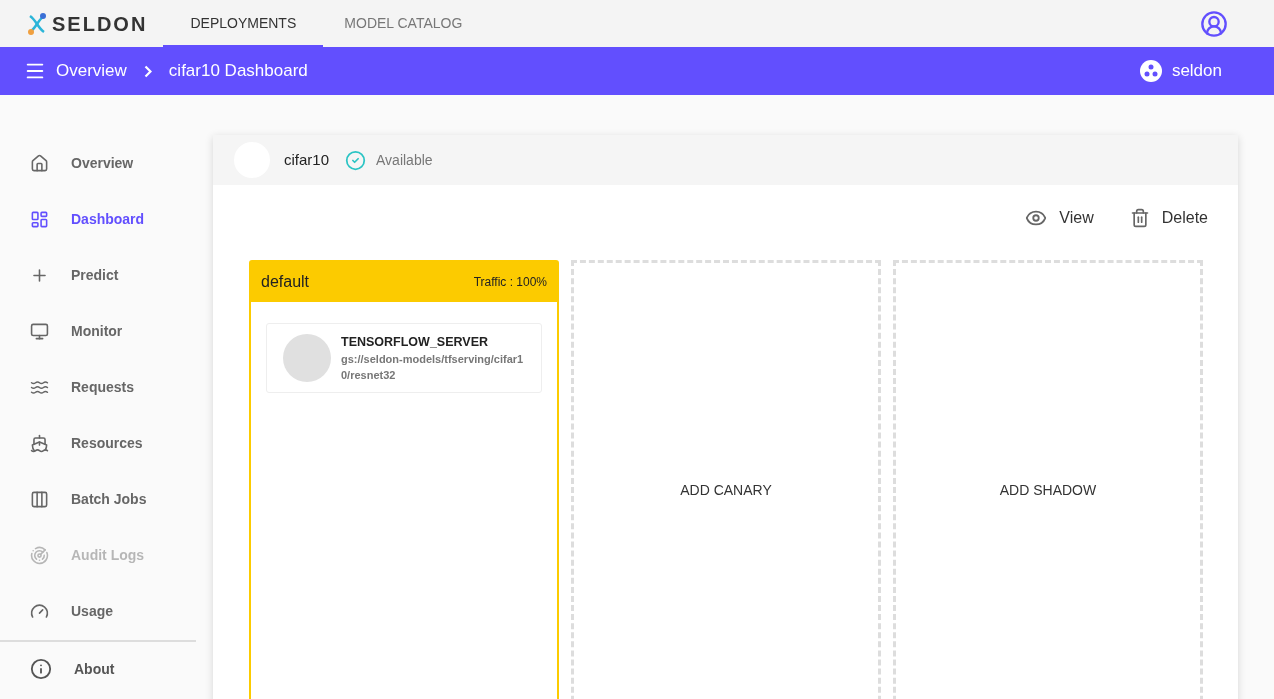 This screenshot has width=1274, height=699. Describe the element at coordinates (307, 358) in the screenshot. I see `model-avatar` at that location.